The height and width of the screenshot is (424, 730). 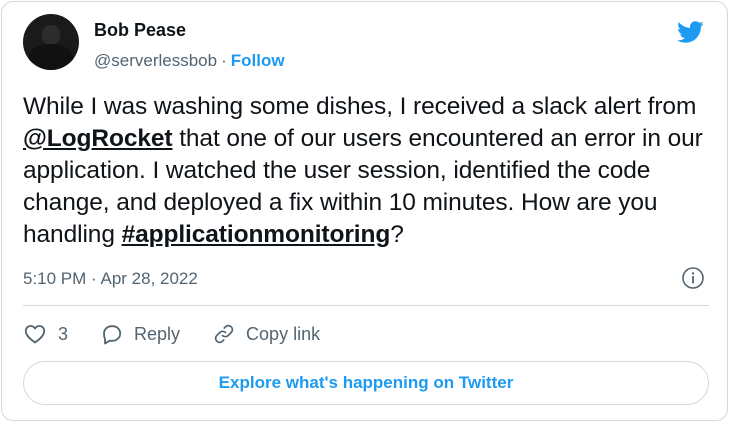 I want to click on mention-link: @LogRocket, so click(x=98, y=138).